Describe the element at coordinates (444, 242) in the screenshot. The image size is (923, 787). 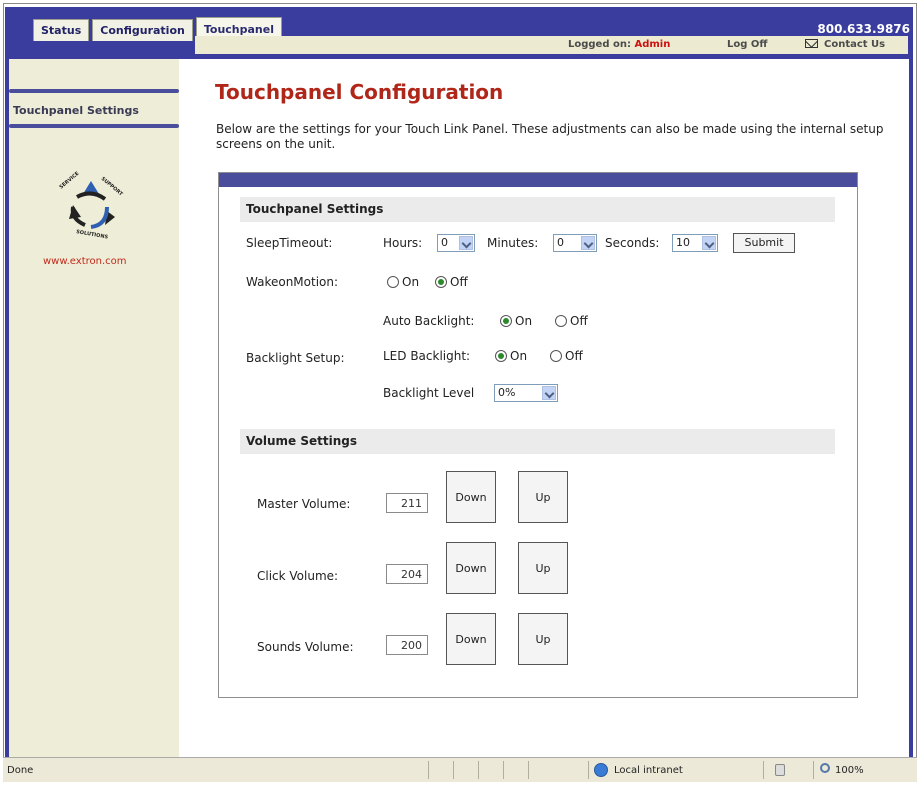
I see `hours-value: 0` at that location.